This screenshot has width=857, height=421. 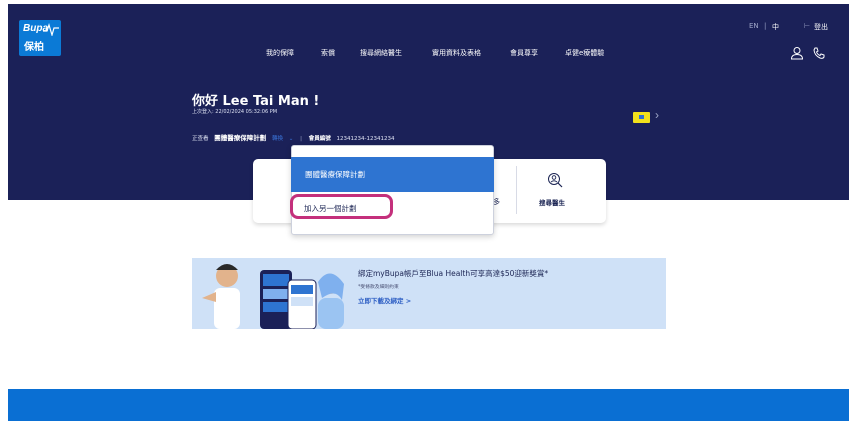 I want to click on nav-claims: 索償, so click(x=328, y=53).